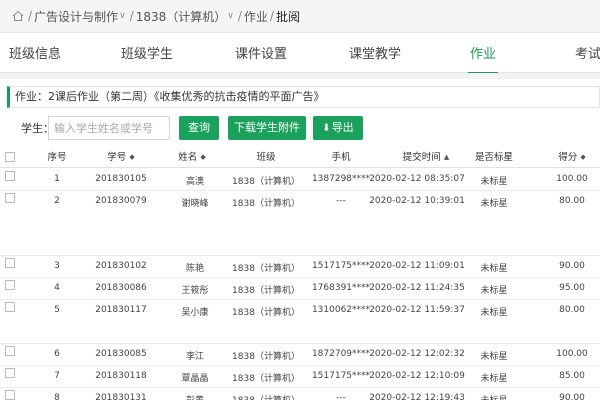 The height and width of the screenshot is (400, 600). Describe the element at coordinates (417, 354) in the screenshot. I see `cell-time: 2020-02-12 12:02:32` at that location.